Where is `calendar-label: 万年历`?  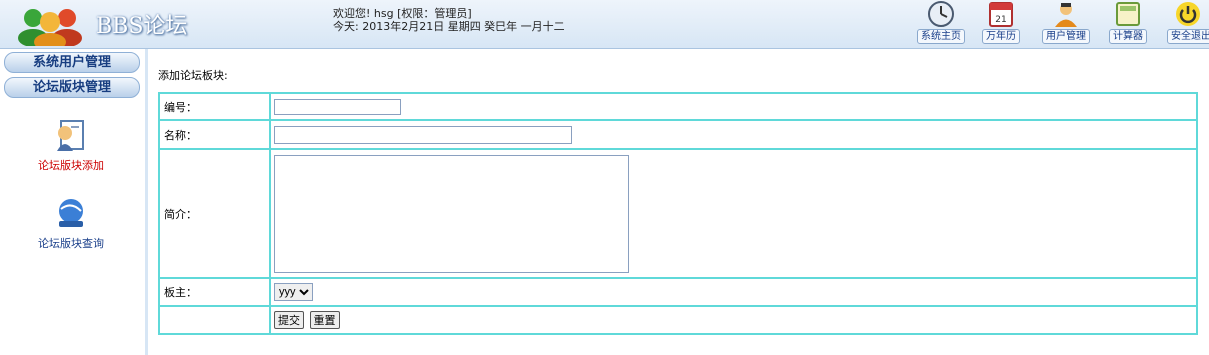 calendar-label: 万年历 is located at coordinates (1001, 36).